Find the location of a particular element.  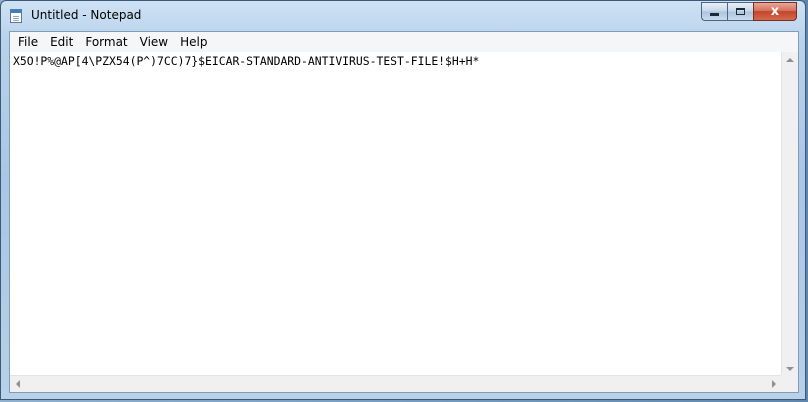

close-button: x is located at coordinates (775, 11).